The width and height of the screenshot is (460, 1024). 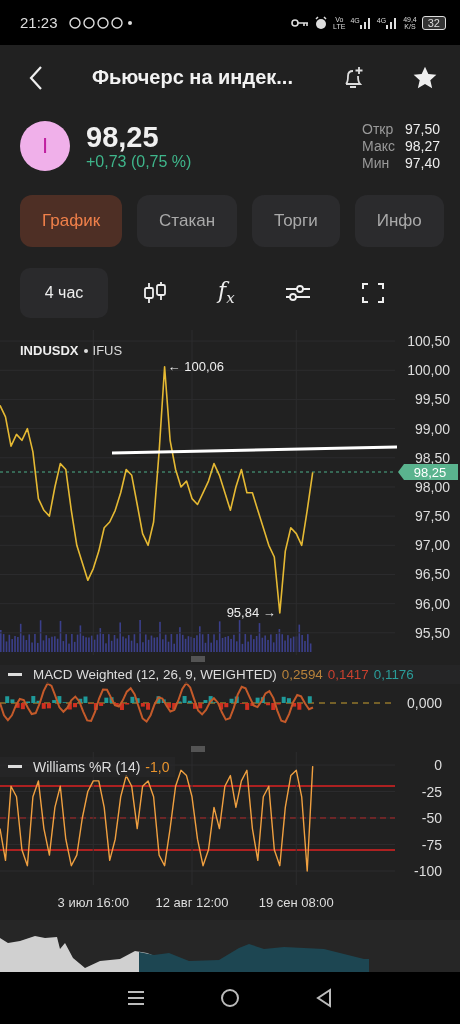 I want to click on indicator-title: Williams %R (14), so click(x=87, y=767).